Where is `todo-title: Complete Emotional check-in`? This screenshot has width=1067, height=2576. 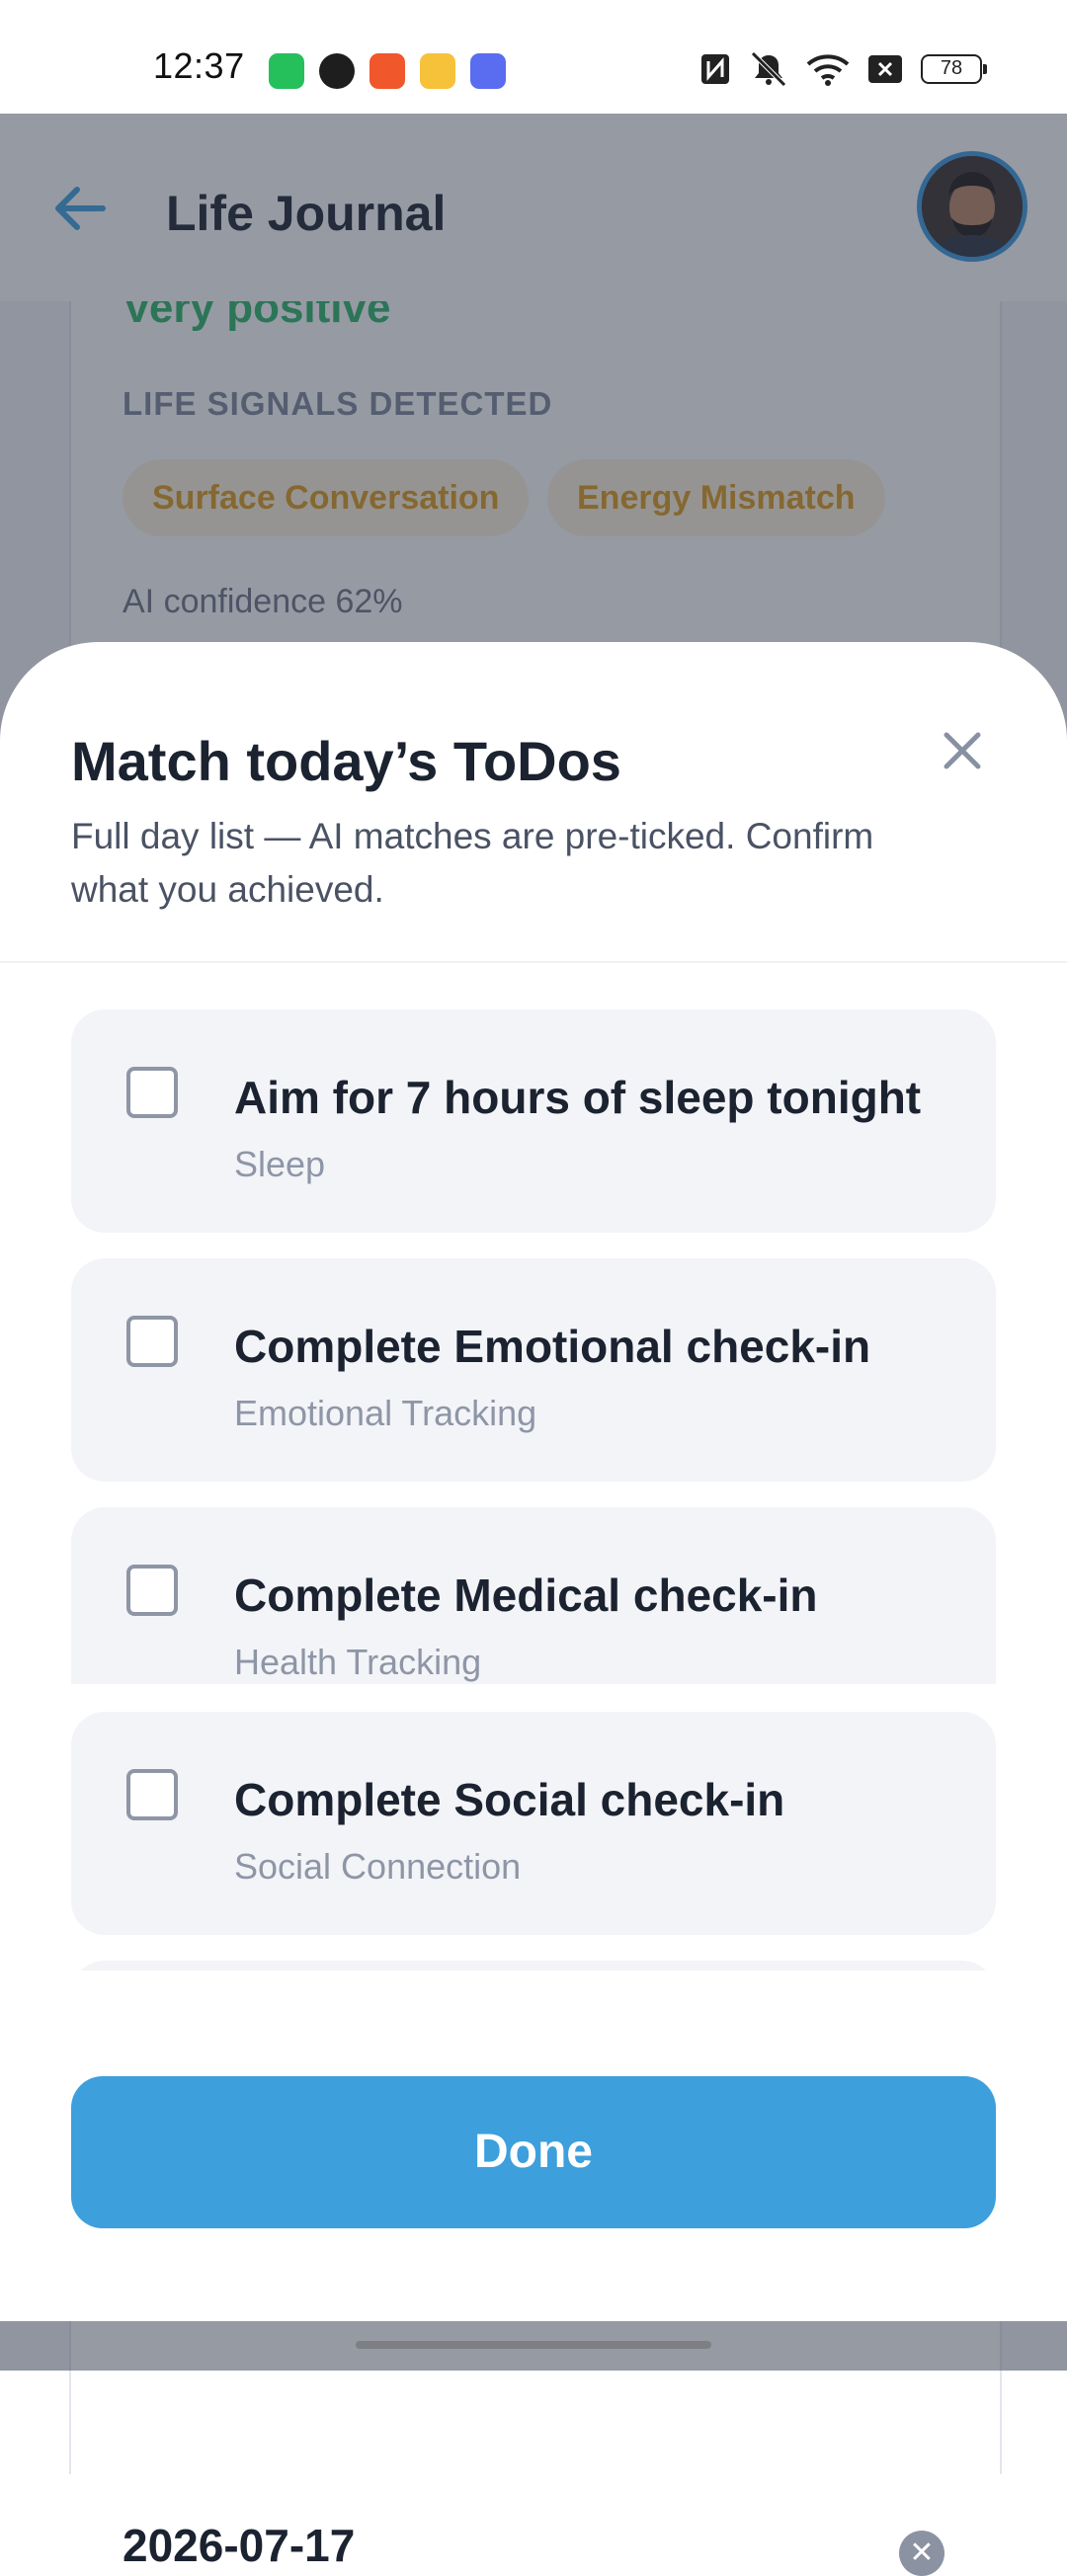 todo-title: Complete Emotional check-in is located at coordinates (552, 1346).